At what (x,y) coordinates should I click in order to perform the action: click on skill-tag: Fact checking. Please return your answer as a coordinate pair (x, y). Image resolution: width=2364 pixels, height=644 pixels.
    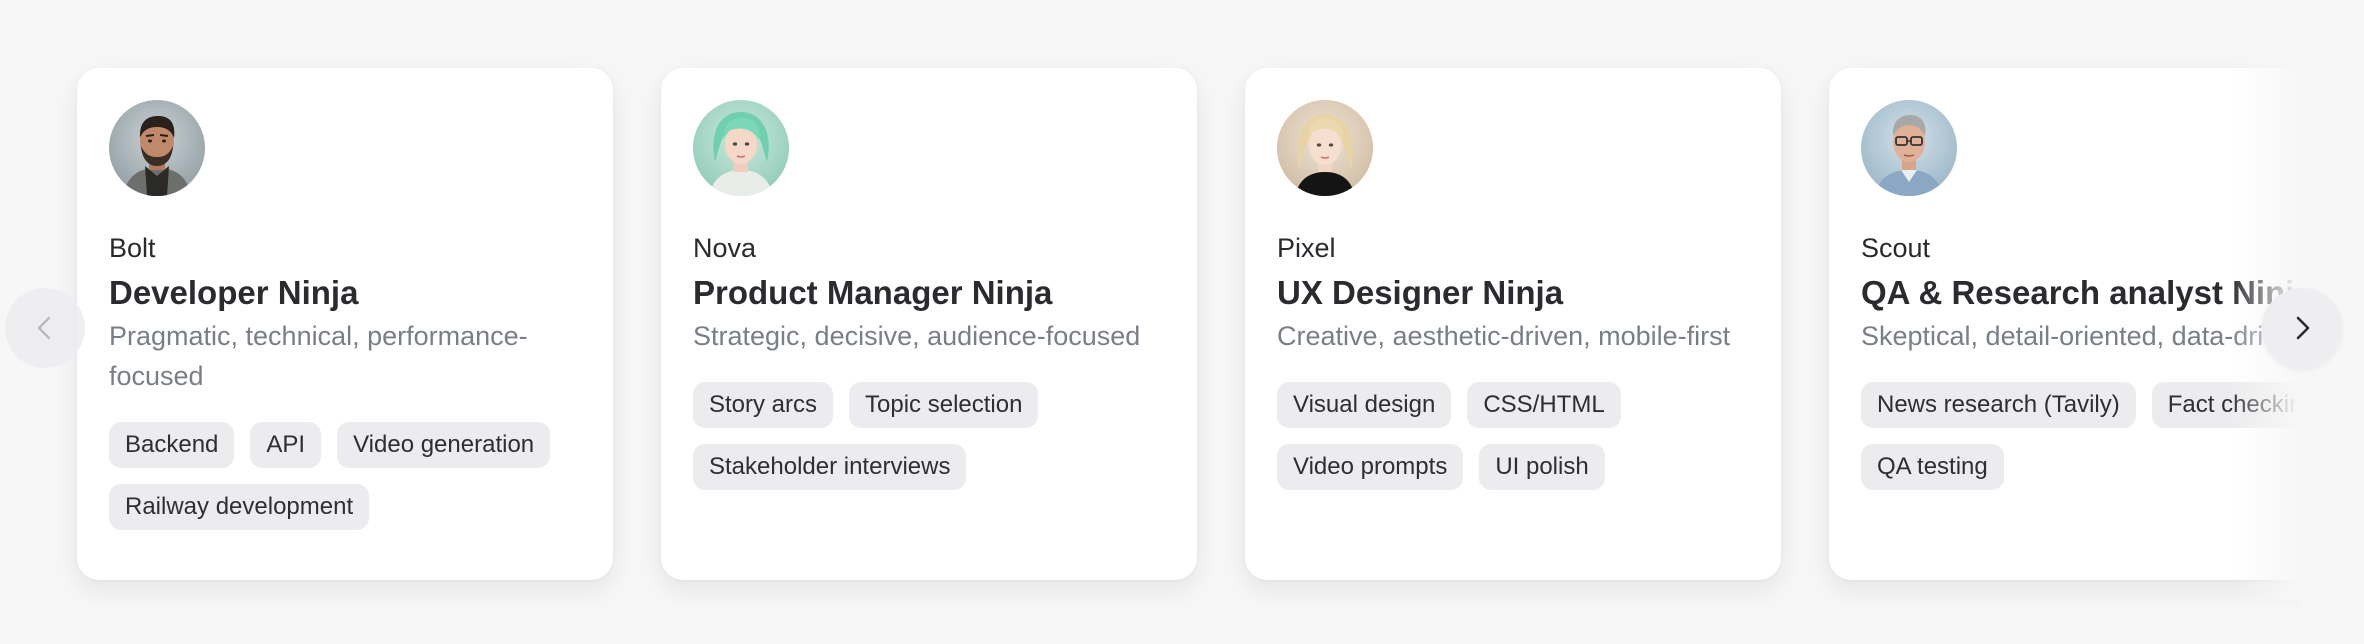
    Looking at the image, I should click on (2225, 405).